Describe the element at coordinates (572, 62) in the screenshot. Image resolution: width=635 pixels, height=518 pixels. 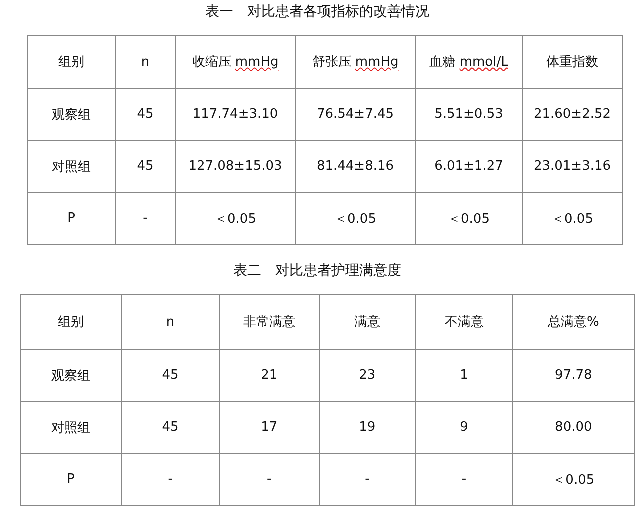
I see `header-cell: 体重指数` at that location.